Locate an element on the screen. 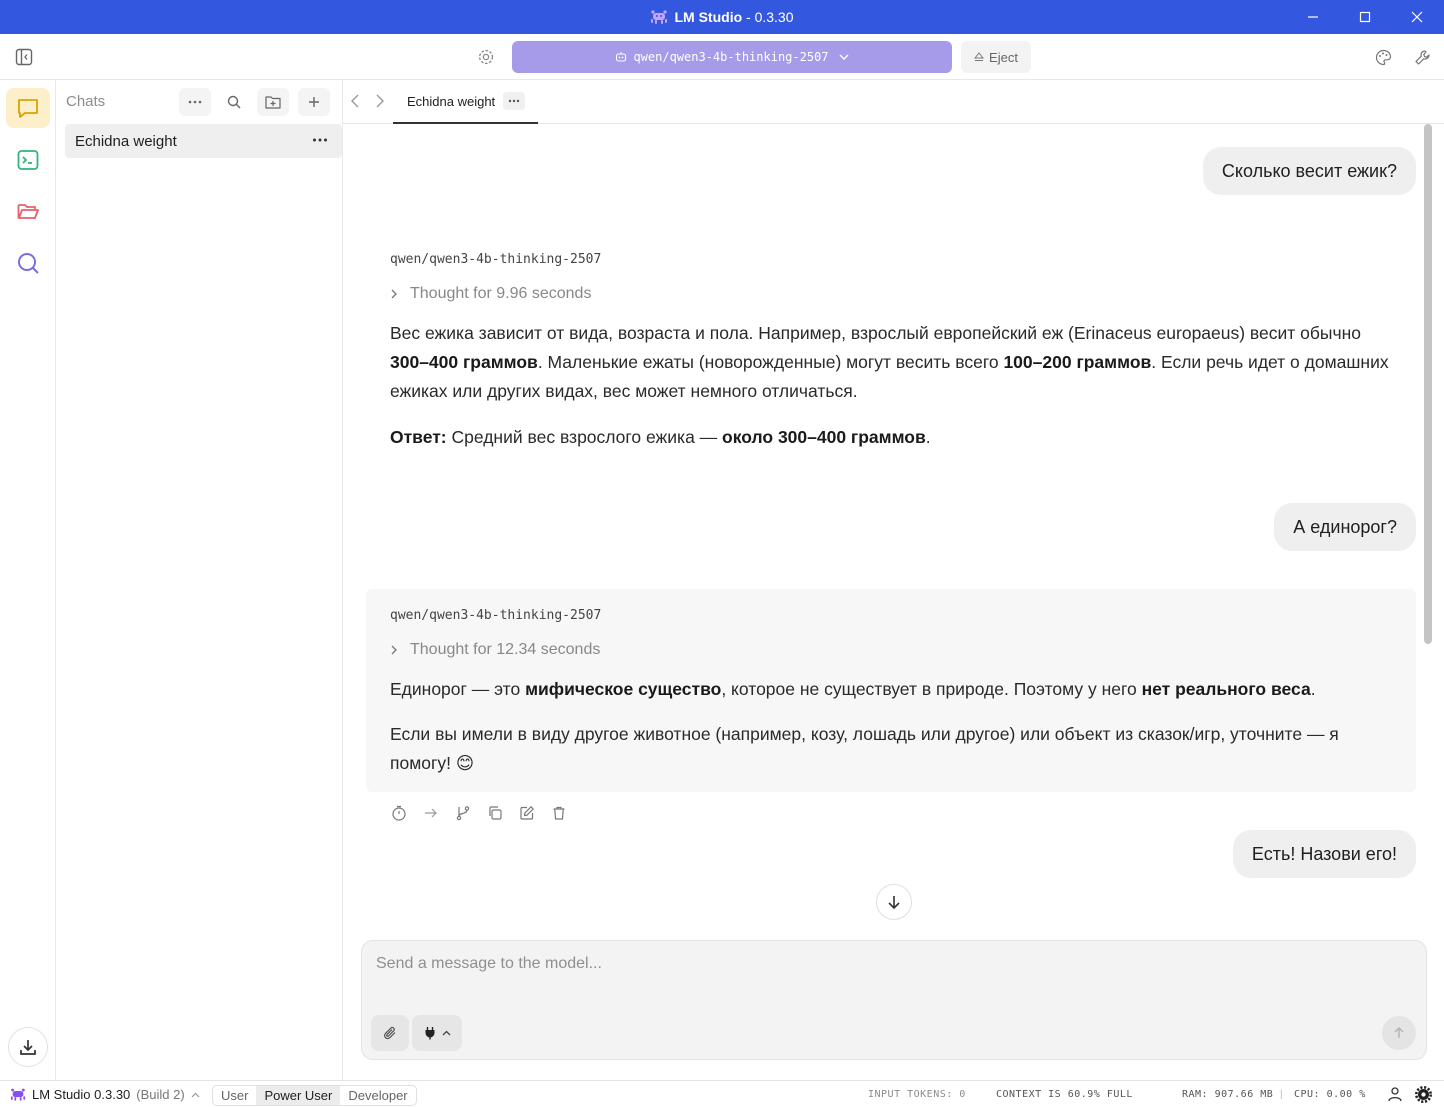 This screenshot has height=1107, width=1444. user-message: Есть! Назови его! is located at coordinates (1324, 854).